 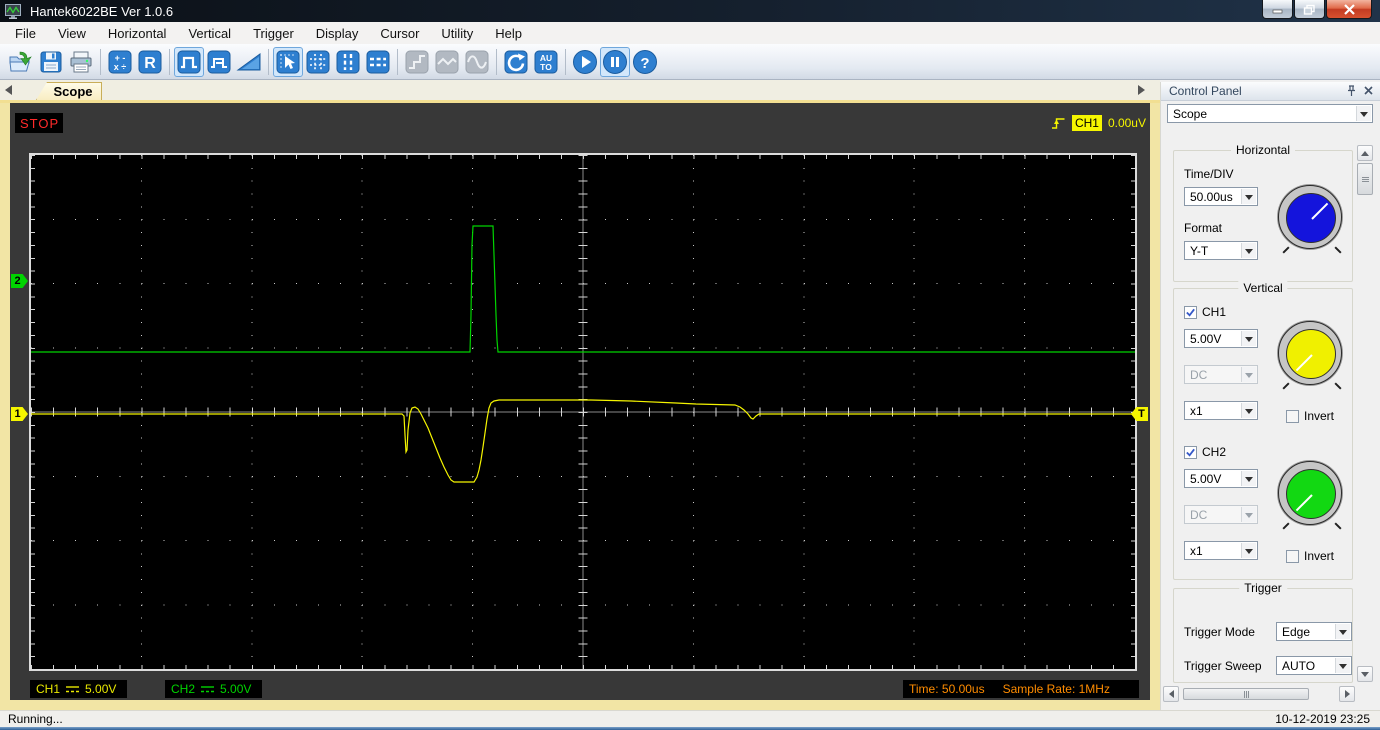 What do you see at coordinates (1221, 338) in the screenshot?
I see `ch1-volts-select: 5.00V` at bounding box center [1221, 338].